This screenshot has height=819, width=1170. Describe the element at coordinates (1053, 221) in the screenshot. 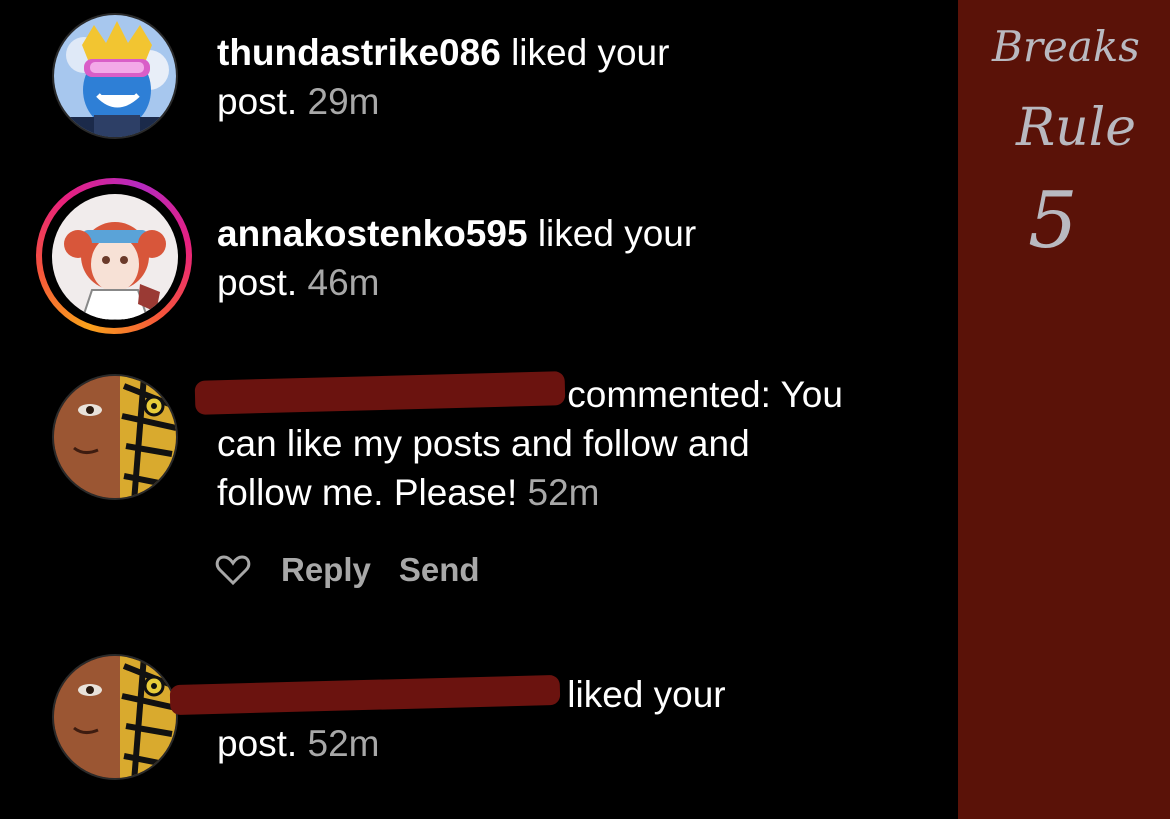

I see `annotation-text: 5` at that location.